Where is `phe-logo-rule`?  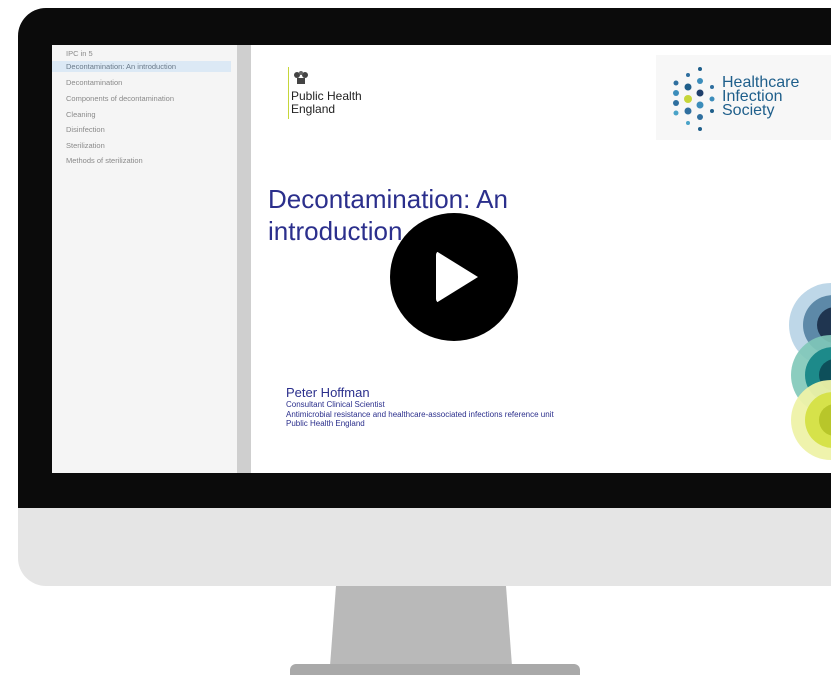
phe-logo-rule is located at coordinates (288, 93).